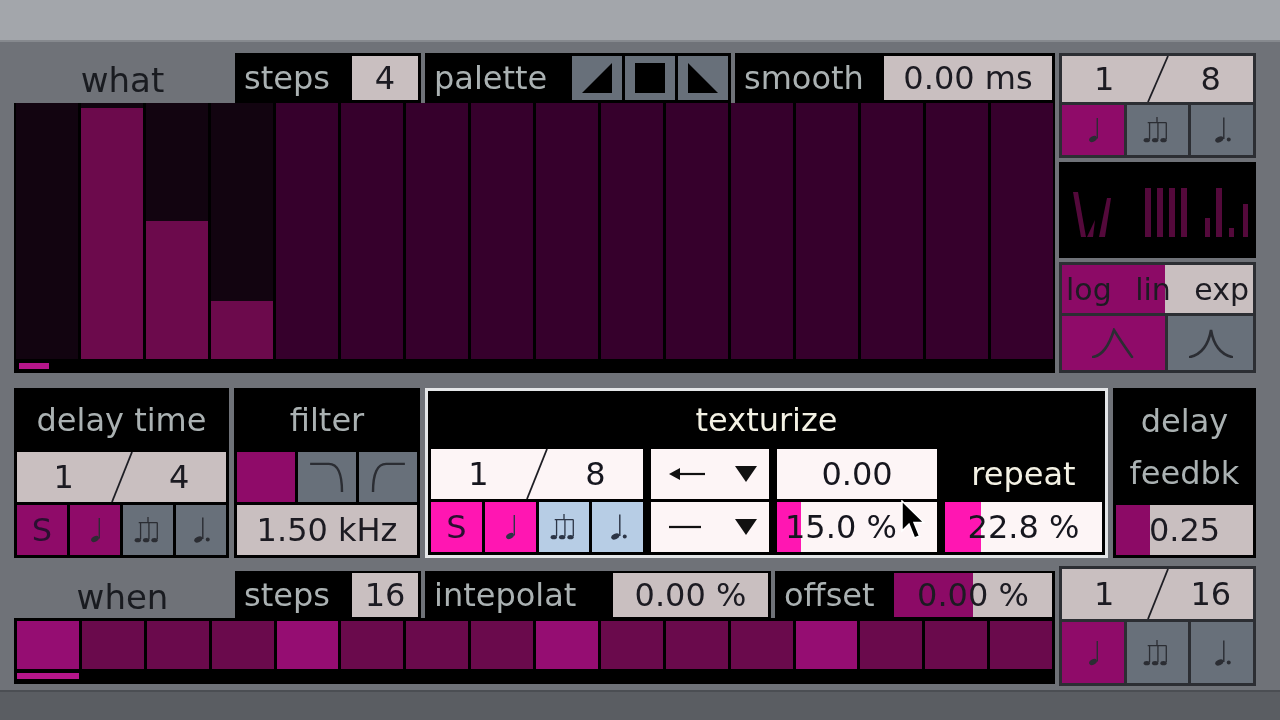  Describe the element at coordinates (804, 78) in the screenshot. I see `smooth-label: smooth` at that location.